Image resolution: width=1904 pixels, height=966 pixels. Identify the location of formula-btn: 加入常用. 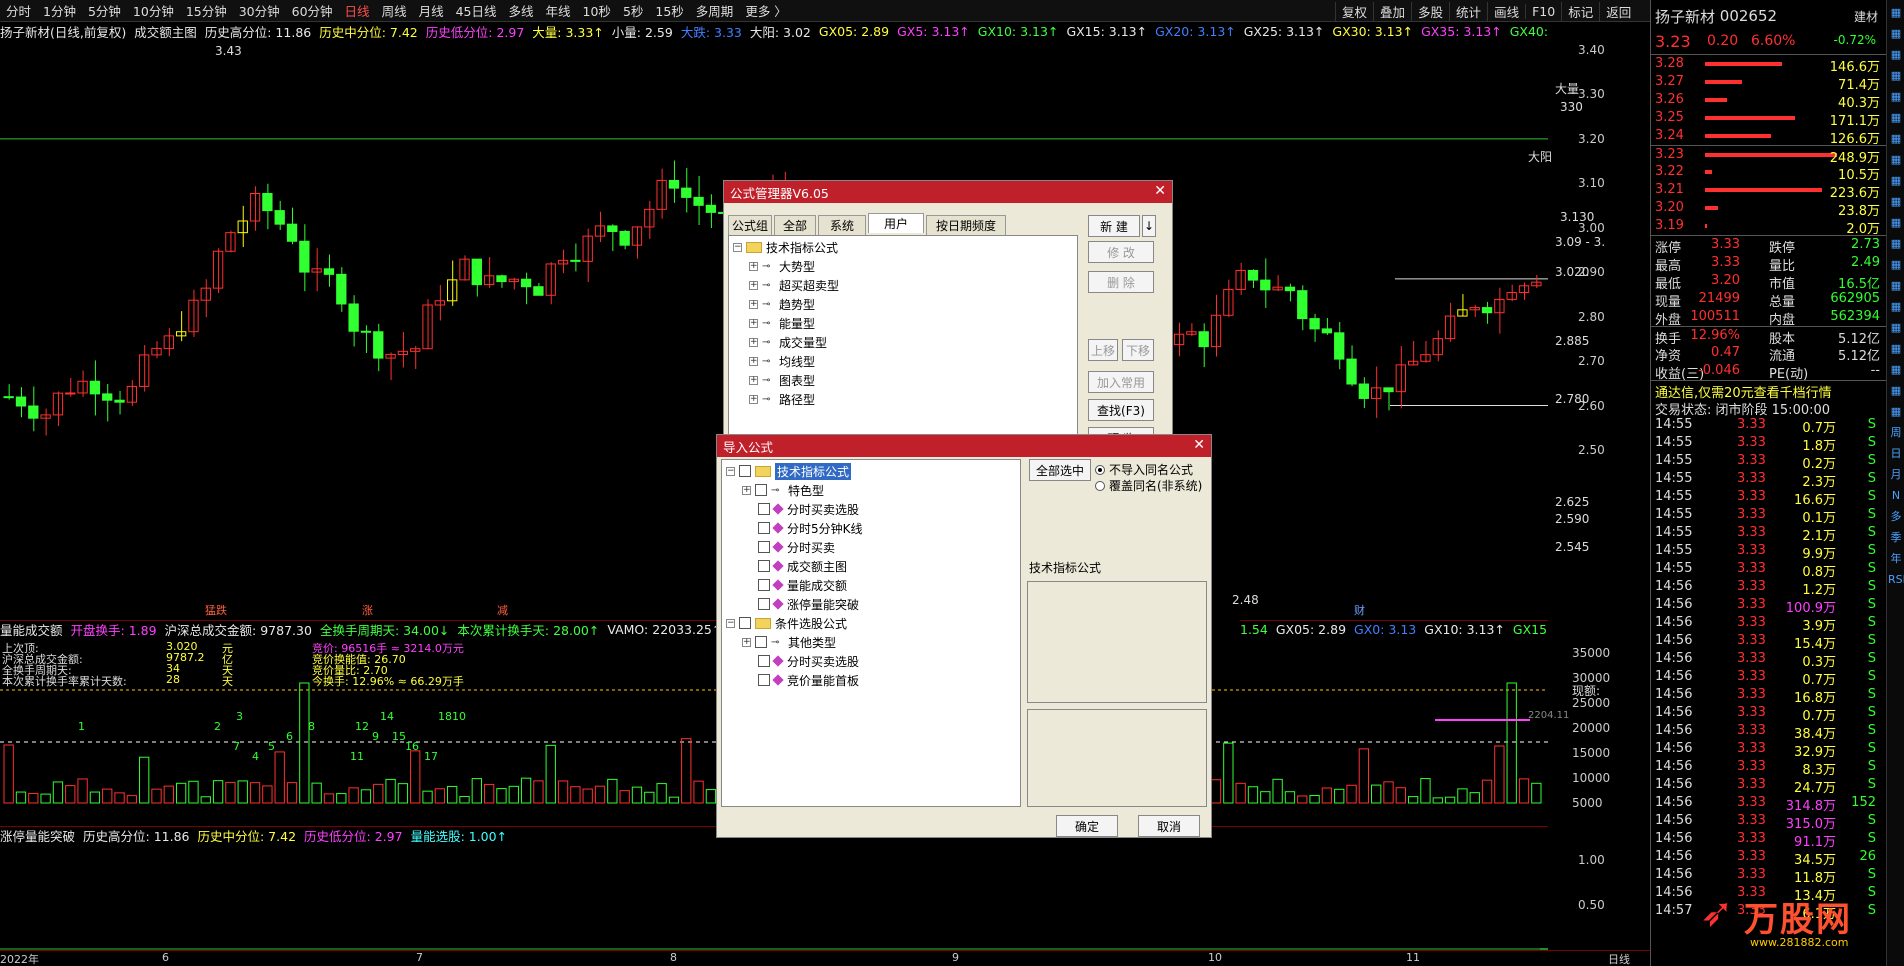
(1121, 382).